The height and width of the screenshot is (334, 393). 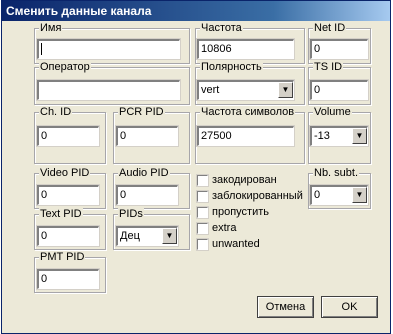 What do you see at coordinates (336, 173) in the screenshot?
I see `nb-subt-label: Nb. subt.` at bounding box center [336, 173].